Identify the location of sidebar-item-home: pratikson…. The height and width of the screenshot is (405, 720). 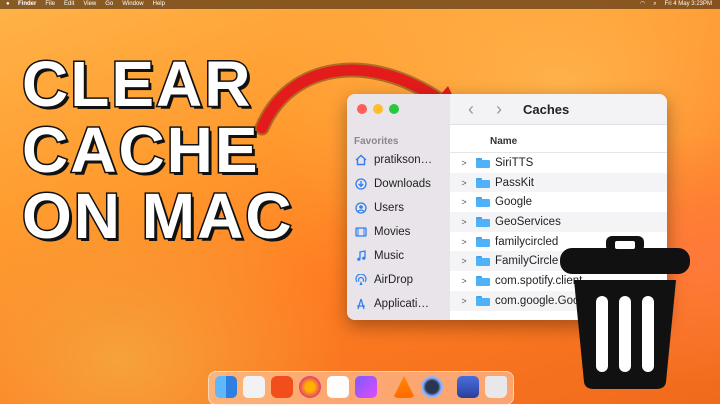
(393, 160).